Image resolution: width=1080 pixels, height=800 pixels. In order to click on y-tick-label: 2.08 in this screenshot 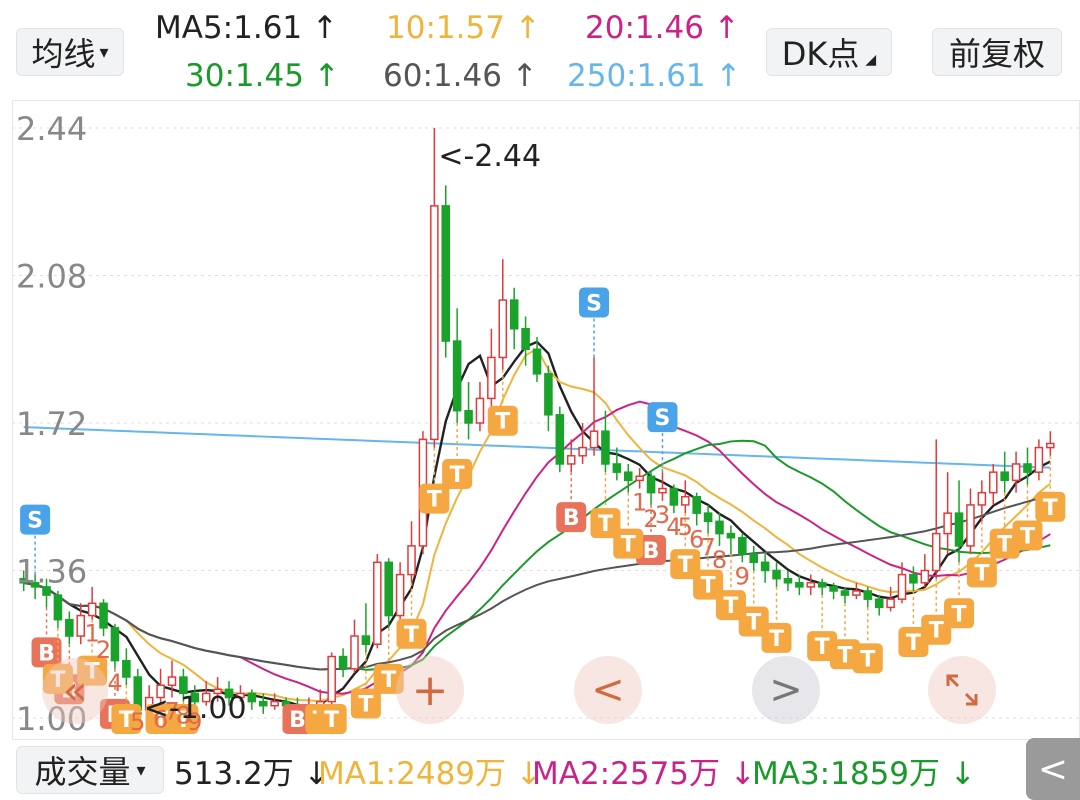, I will do `click(51, 277)`.